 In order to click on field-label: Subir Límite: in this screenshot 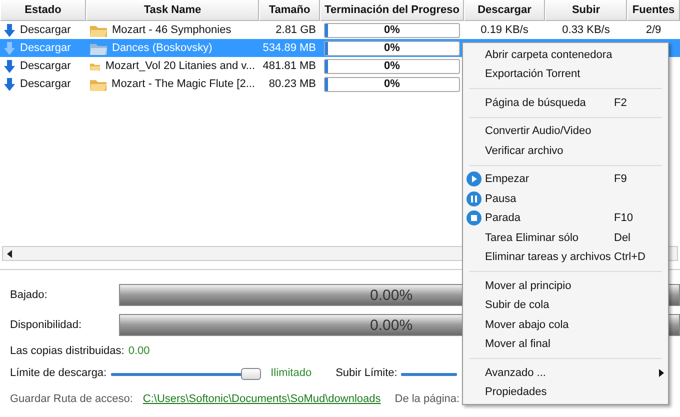, I will do `click(367, 373)`.